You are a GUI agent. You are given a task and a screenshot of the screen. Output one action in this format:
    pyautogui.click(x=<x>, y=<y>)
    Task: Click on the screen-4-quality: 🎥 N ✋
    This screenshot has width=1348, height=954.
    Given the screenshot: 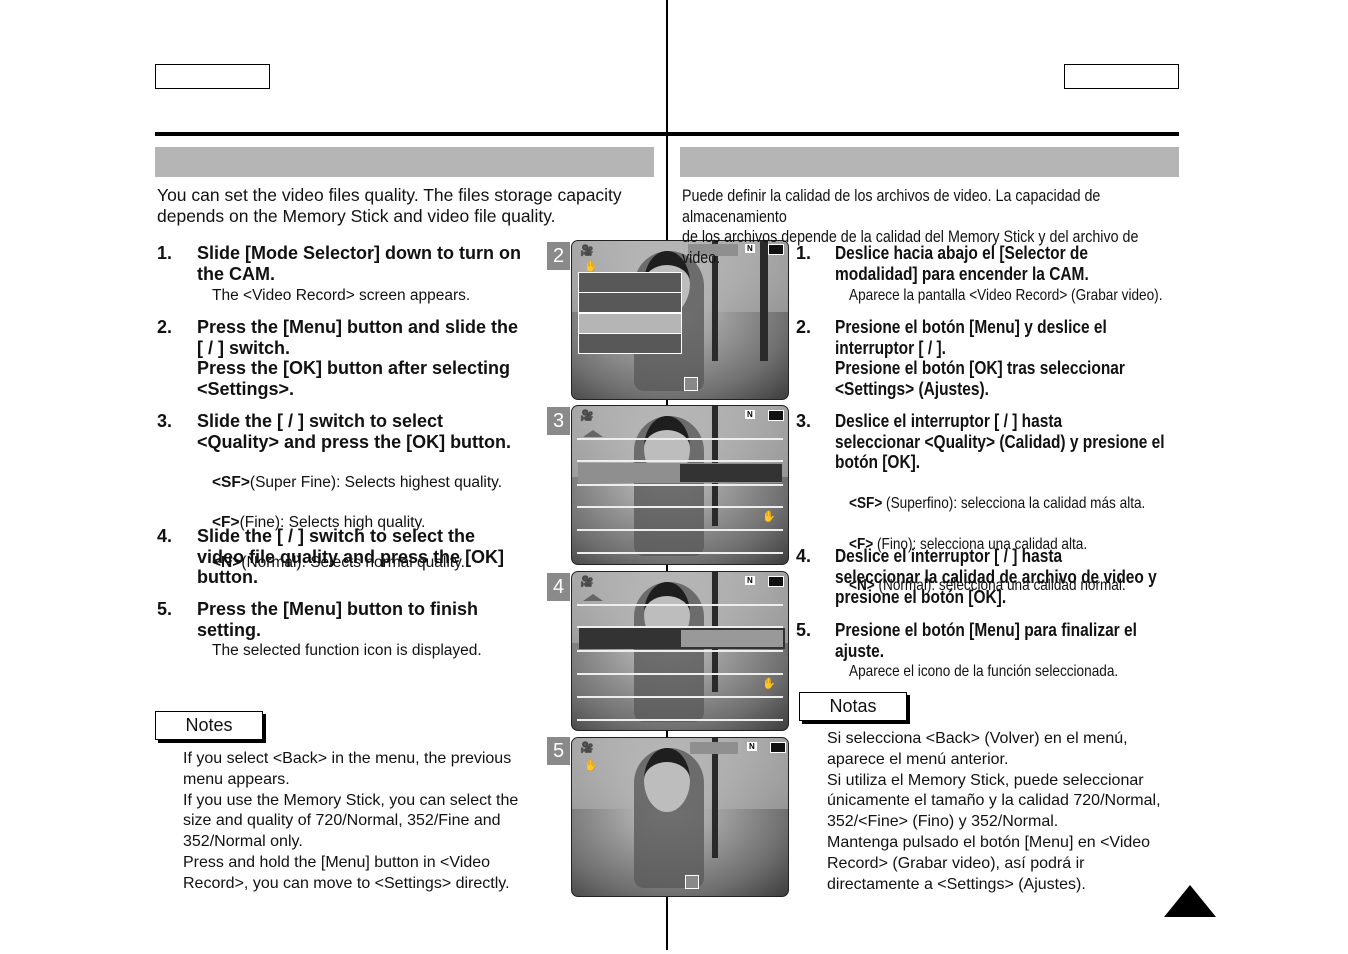 What is the action you would take?
    pyautogui.click(x=680, y=651)
    